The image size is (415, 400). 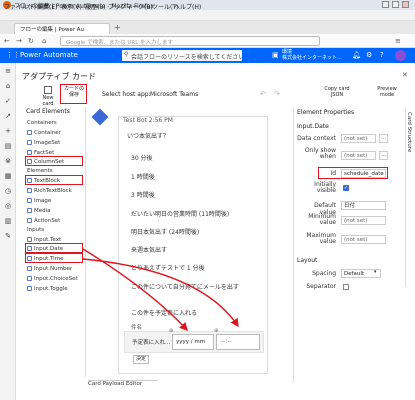 What do you see at coordinates (160, 293) in the screenshot?
I see `arrow-to-time` at bounding box center [160, 293].